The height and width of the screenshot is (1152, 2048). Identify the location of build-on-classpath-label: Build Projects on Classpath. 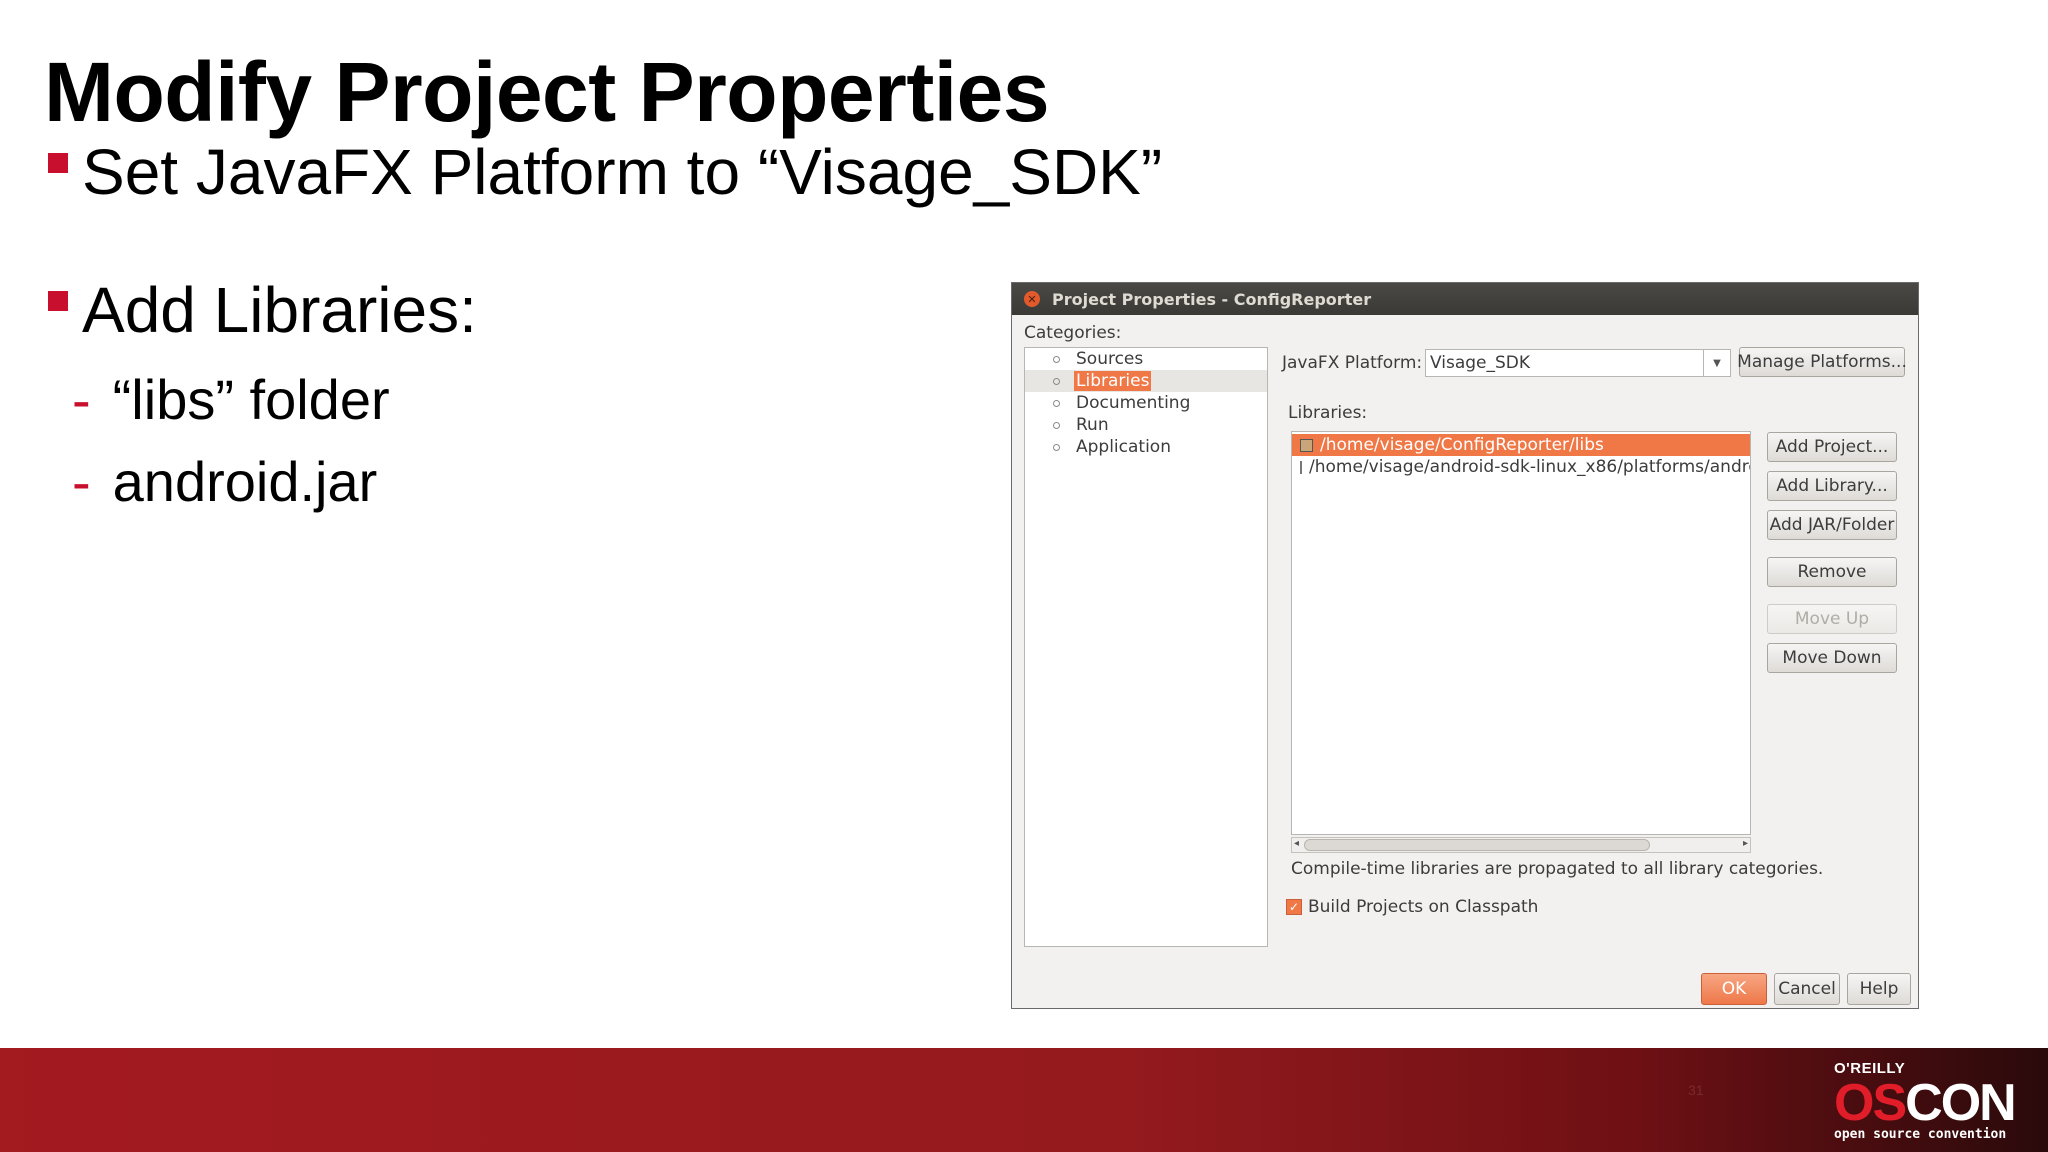
(1423, 907).